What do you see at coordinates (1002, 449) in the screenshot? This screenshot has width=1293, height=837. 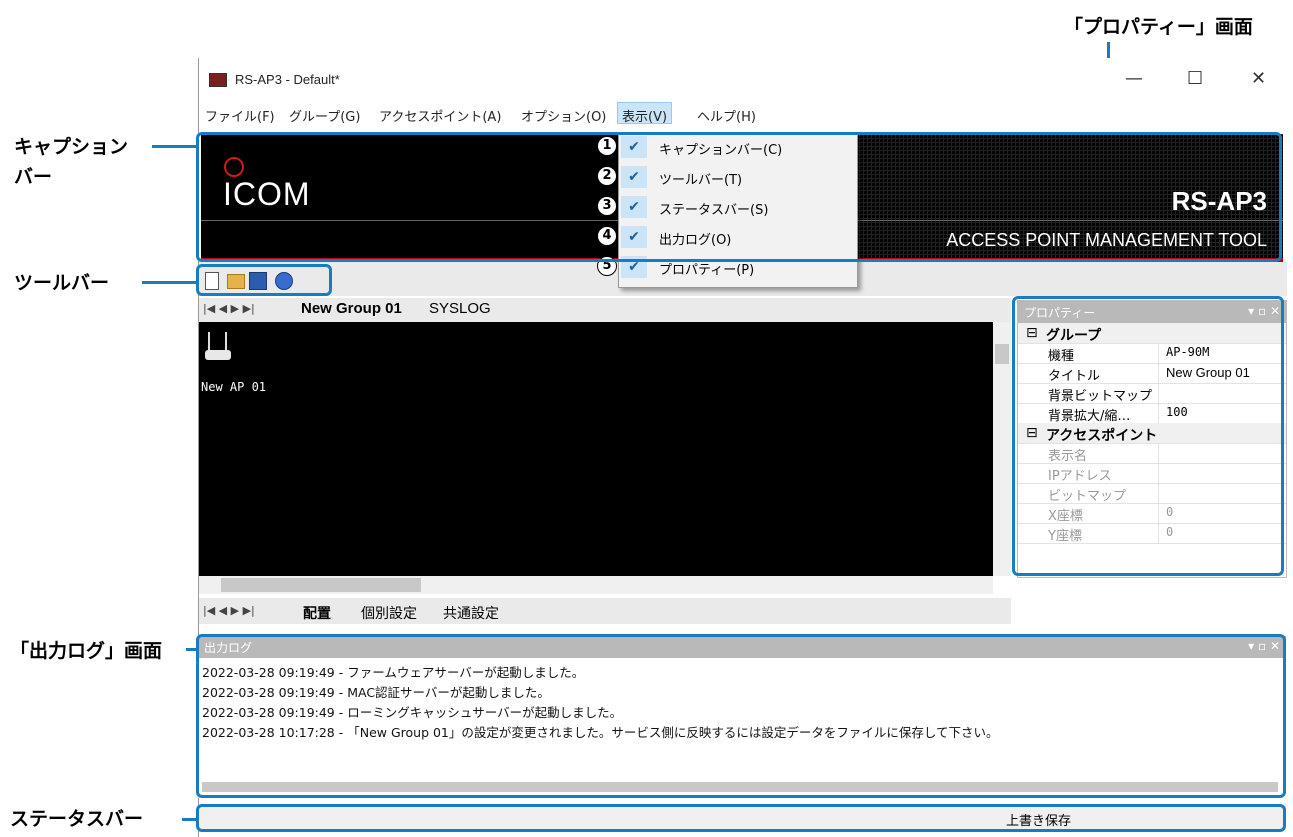 I see `canvas-vertical-scrollbar` at bounding box center [1002, 449].